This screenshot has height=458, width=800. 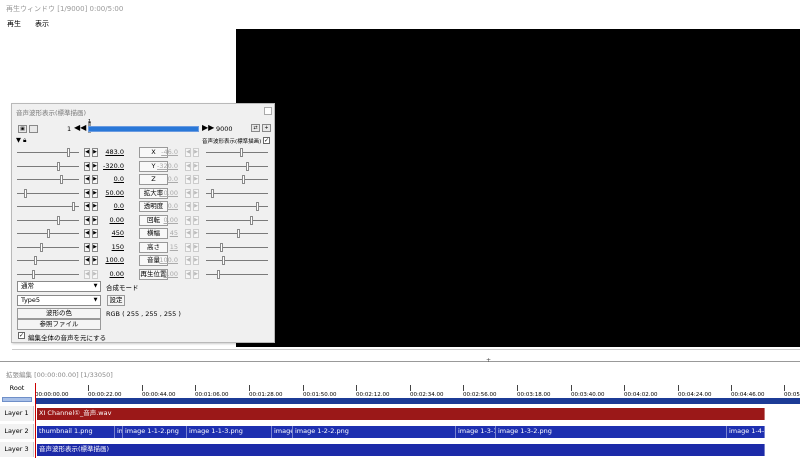 What do you see at coordinates (76, 432) in the screenshot?
I see `image-clip: thumbnail 1.png` at bounding box center [76, 432].